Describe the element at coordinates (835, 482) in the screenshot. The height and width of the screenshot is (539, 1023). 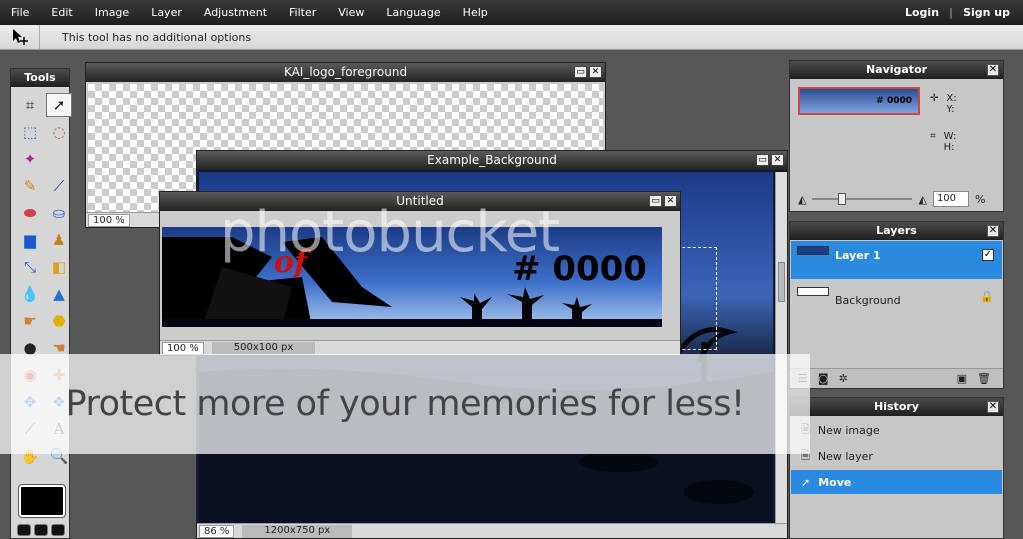
I see `history-label: Move` at that location.